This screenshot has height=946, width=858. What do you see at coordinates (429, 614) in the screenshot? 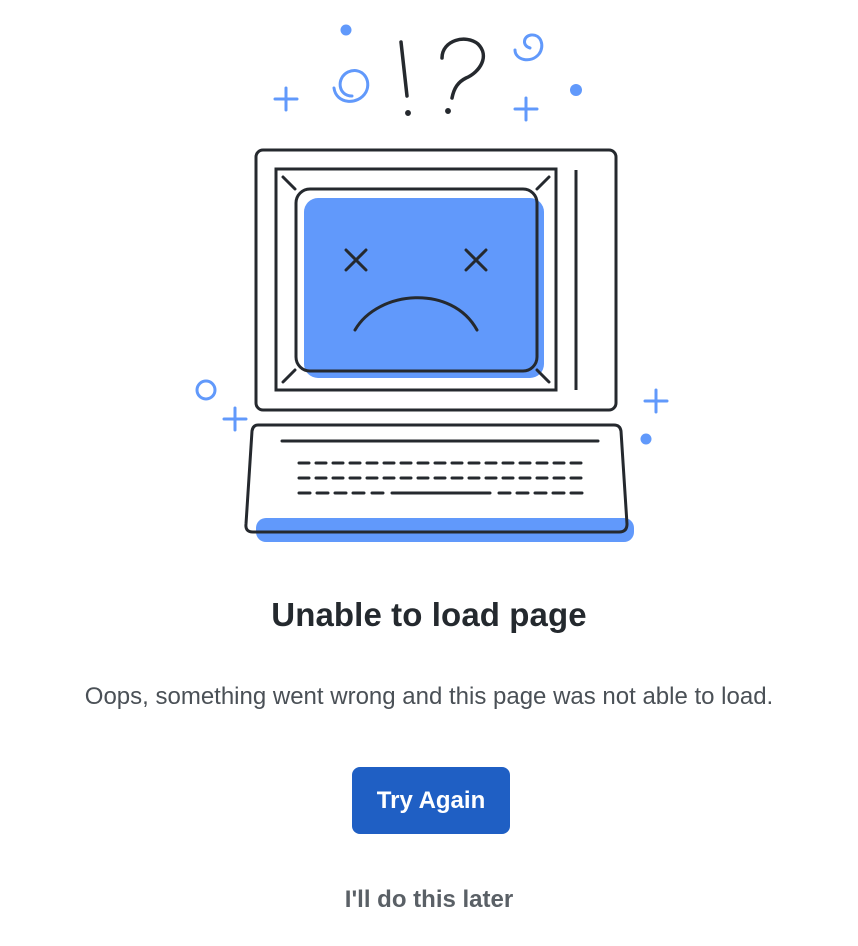
I see `error-title: Unable to load page` at bounding box center [429, 614].